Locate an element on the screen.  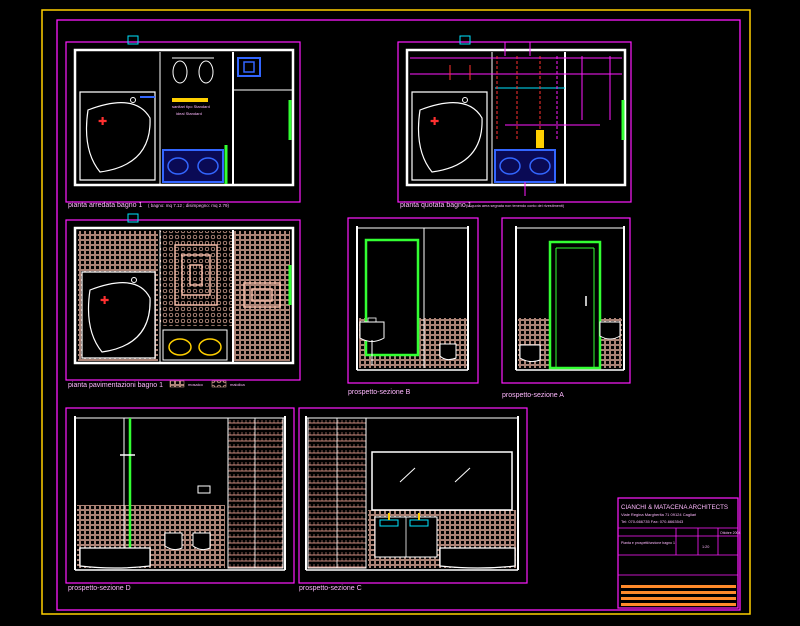
bathtub is located at coordinates (117, 136).